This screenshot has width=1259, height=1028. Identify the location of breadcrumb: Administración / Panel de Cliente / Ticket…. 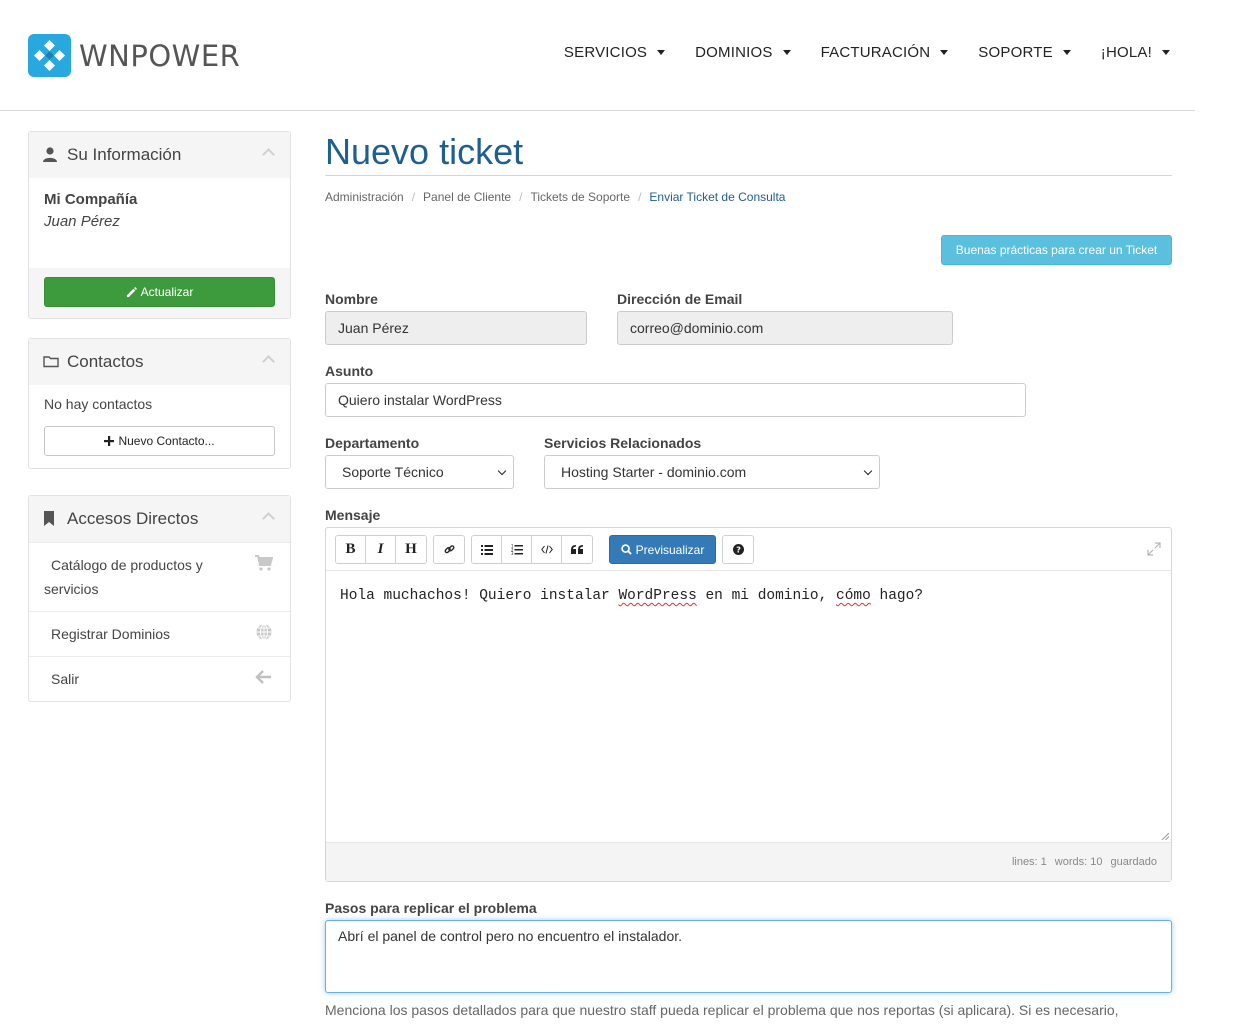
(748, 197).